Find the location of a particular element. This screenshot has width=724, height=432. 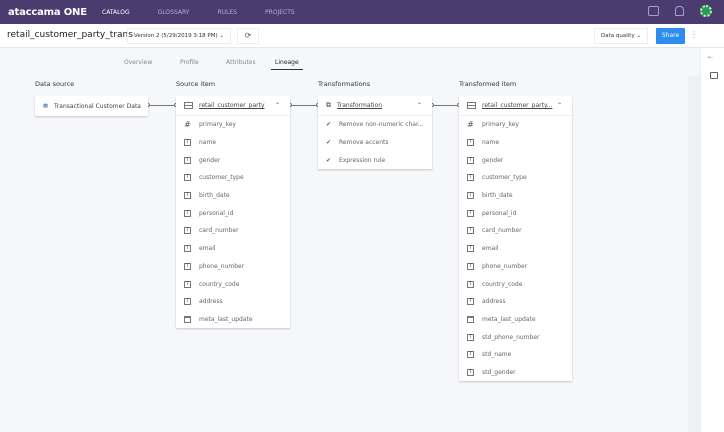

column-header-data-source: Data source is located at coordinates (55, 84).